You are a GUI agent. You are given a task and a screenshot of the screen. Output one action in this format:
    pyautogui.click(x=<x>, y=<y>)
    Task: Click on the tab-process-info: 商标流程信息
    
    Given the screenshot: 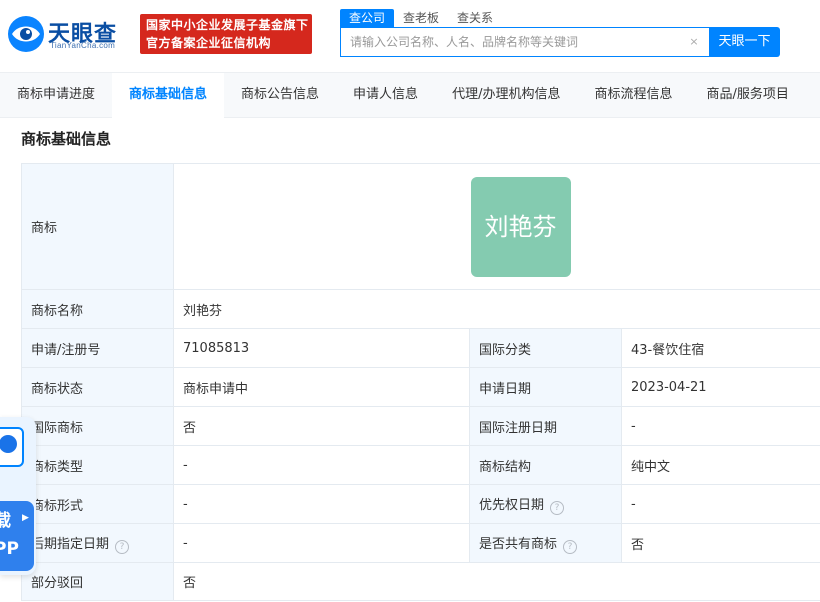 What is the action you would take?
    pyautogui.click(x=633, y=95)
    